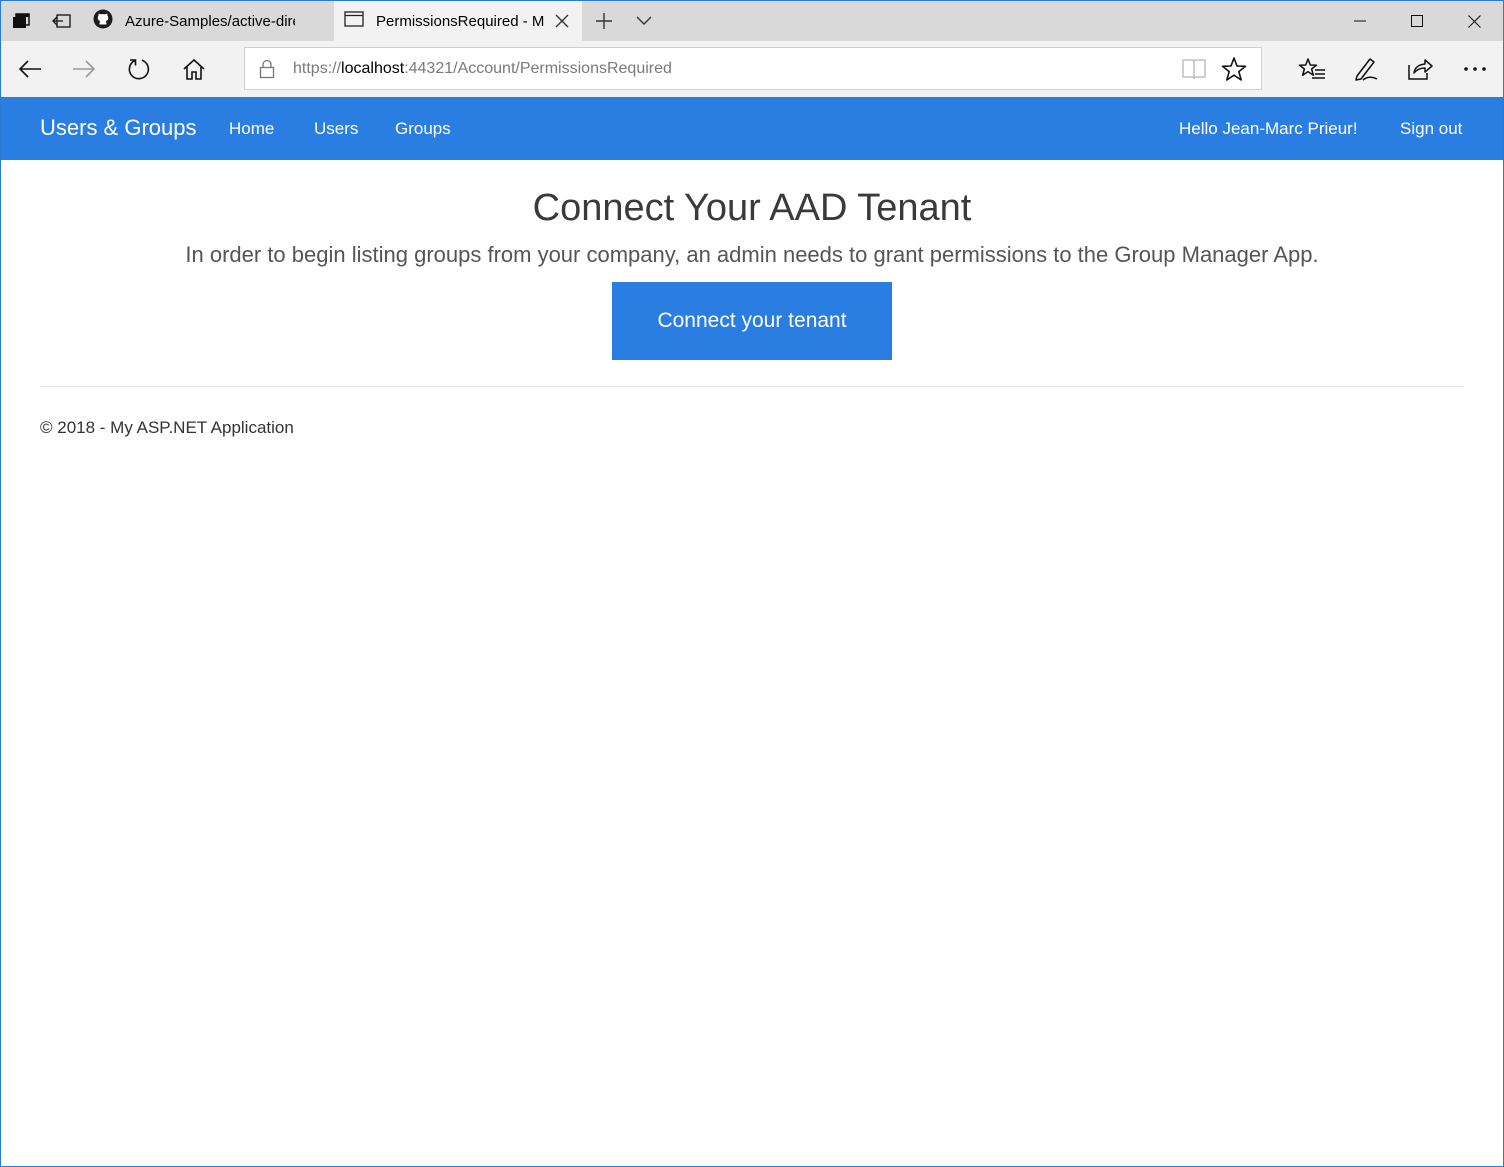  I want to click on new-tab-icon, so click(604, 21).